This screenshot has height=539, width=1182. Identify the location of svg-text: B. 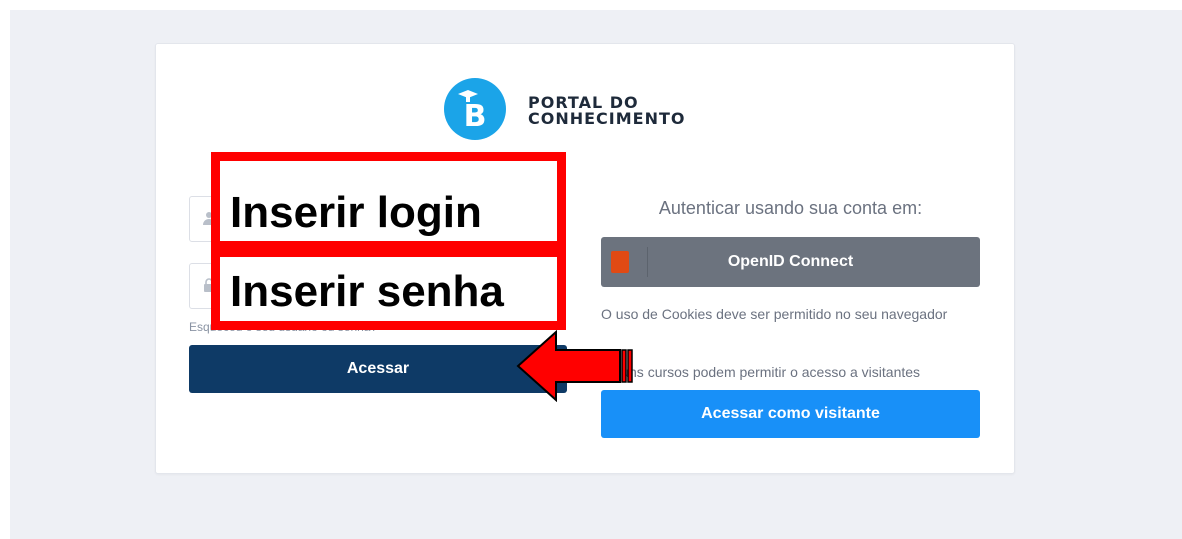
(475, 116).